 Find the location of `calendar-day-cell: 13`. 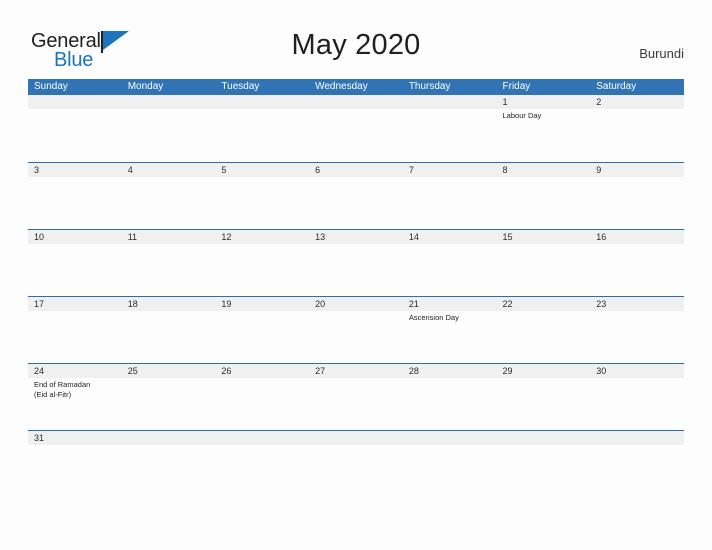

calendar-day-cell: 13 is located at coordinates (356, 237).